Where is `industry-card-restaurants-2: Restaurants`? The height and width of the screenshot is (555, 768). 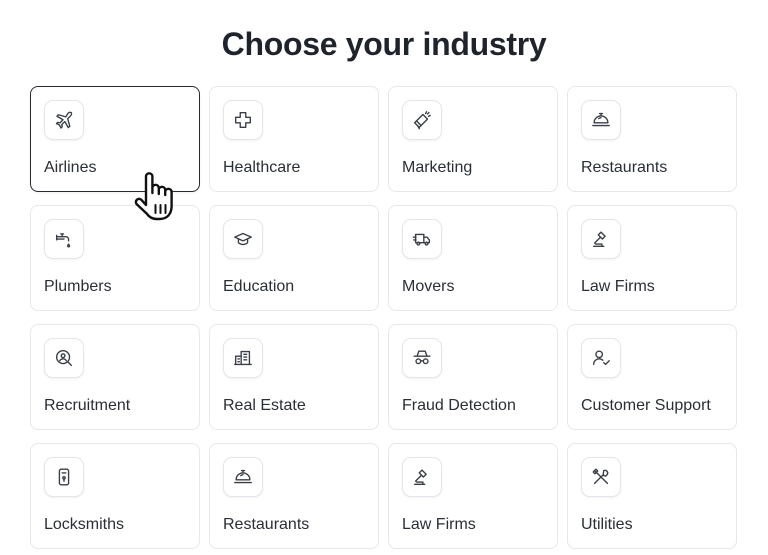
industry-card-restaurants-2: Restaurants is located at coordinates (294, 496).